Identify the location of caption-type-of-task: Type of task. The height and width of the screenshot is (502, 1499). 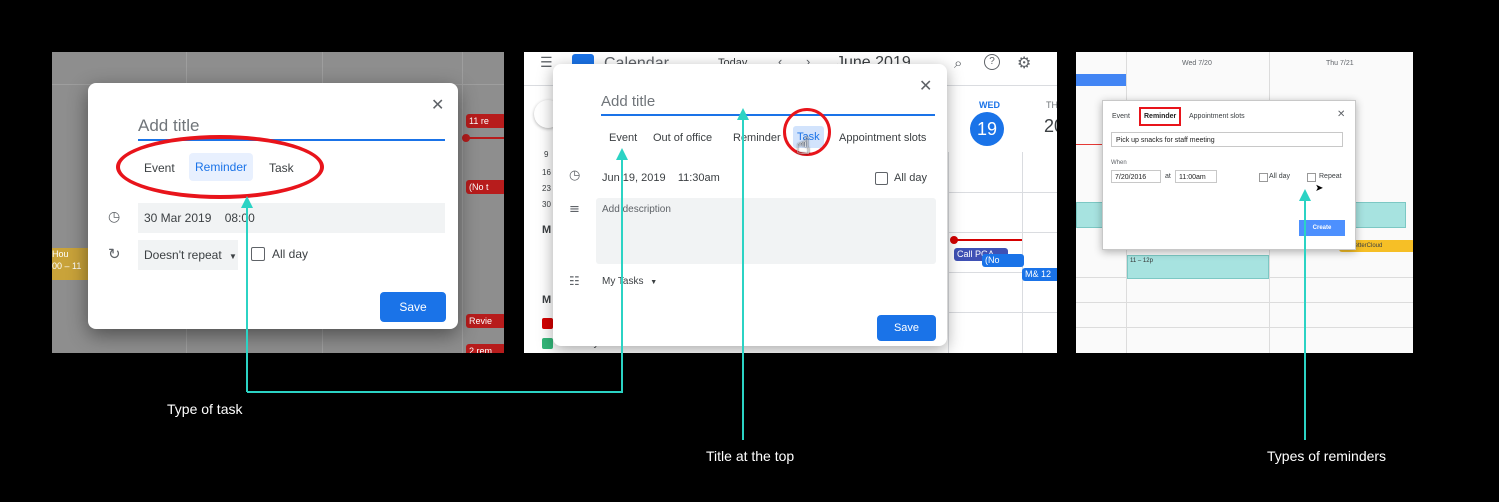
(205, 409).